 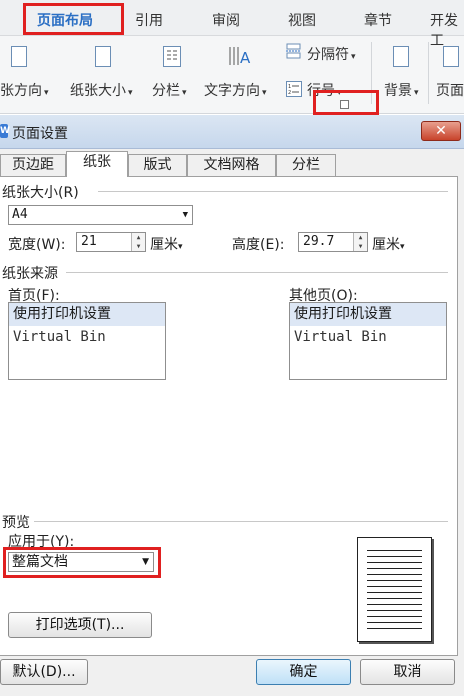 I want to click on ribbon-tab-section: 章节, so click(x=378, y=20).